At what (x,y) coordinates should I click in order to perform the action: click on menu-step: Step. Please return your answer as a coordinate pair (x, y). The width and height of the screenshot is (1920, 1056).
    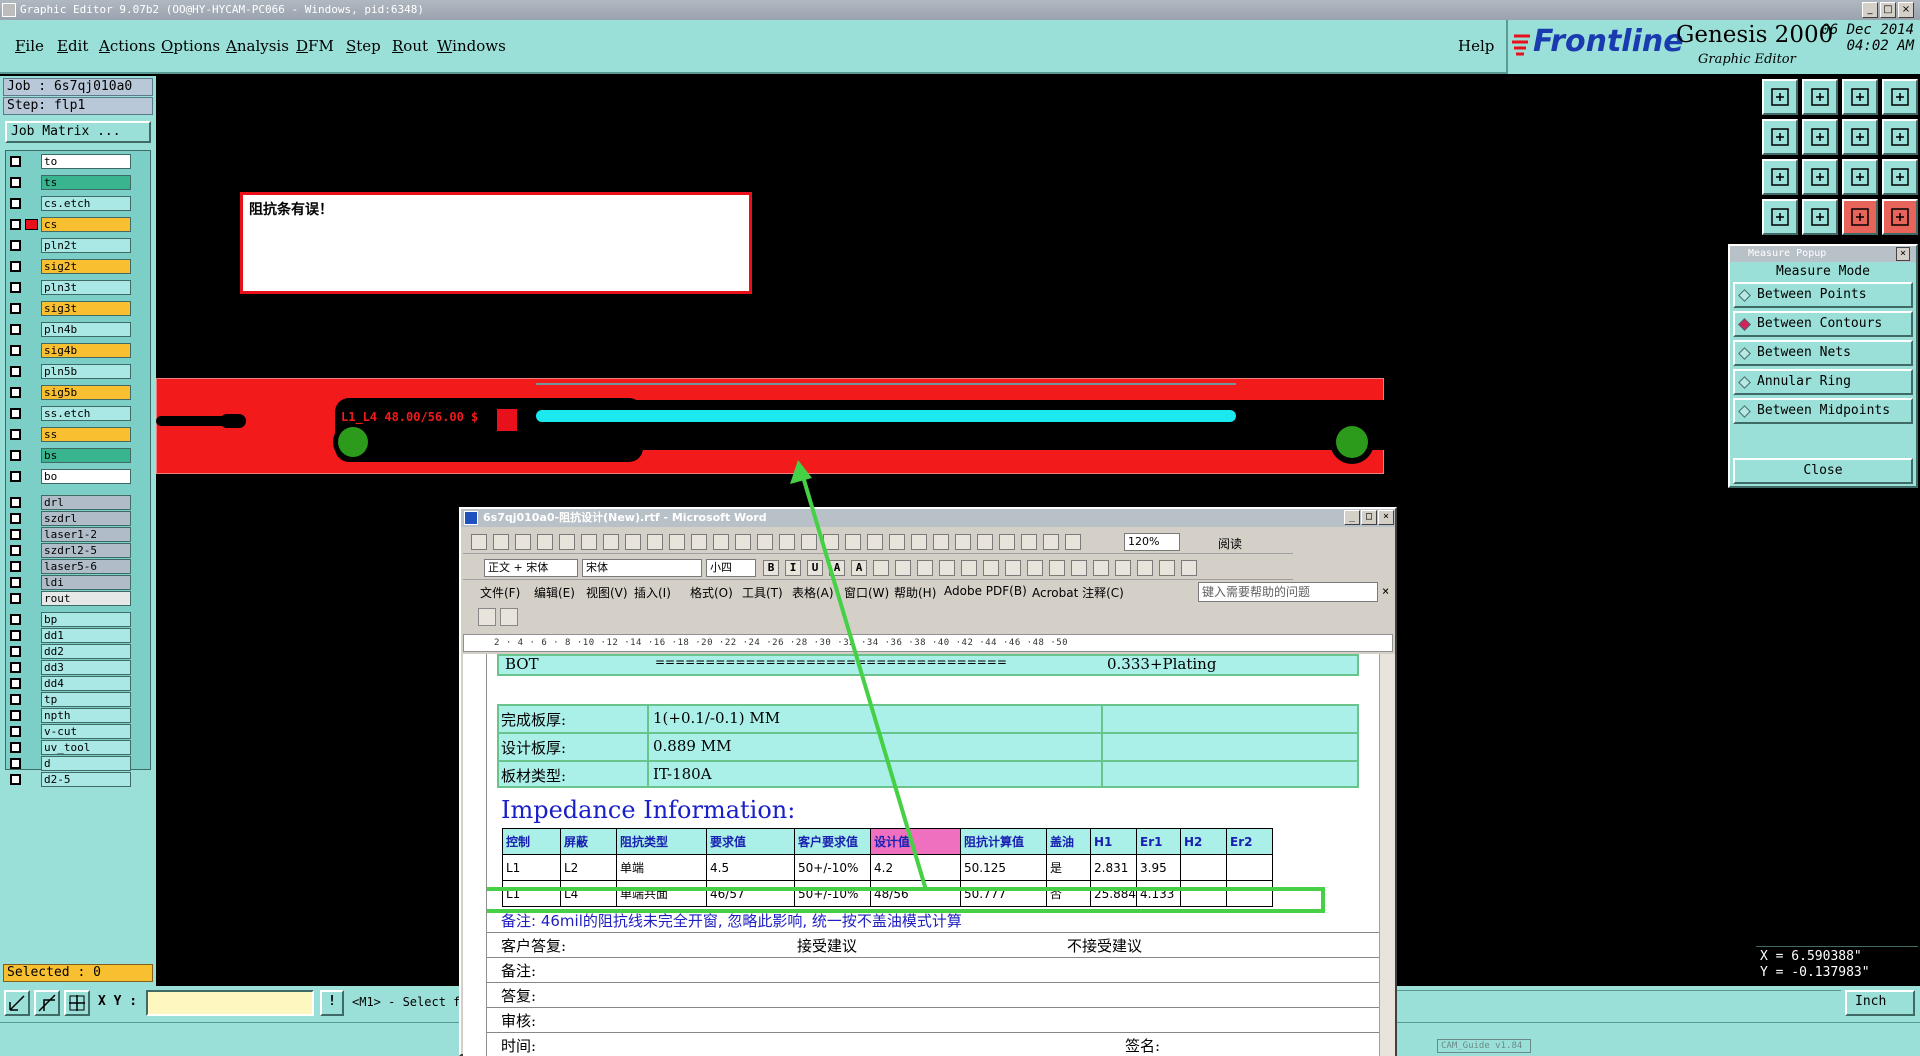
    Looking at the image, I should click on (363, 46).